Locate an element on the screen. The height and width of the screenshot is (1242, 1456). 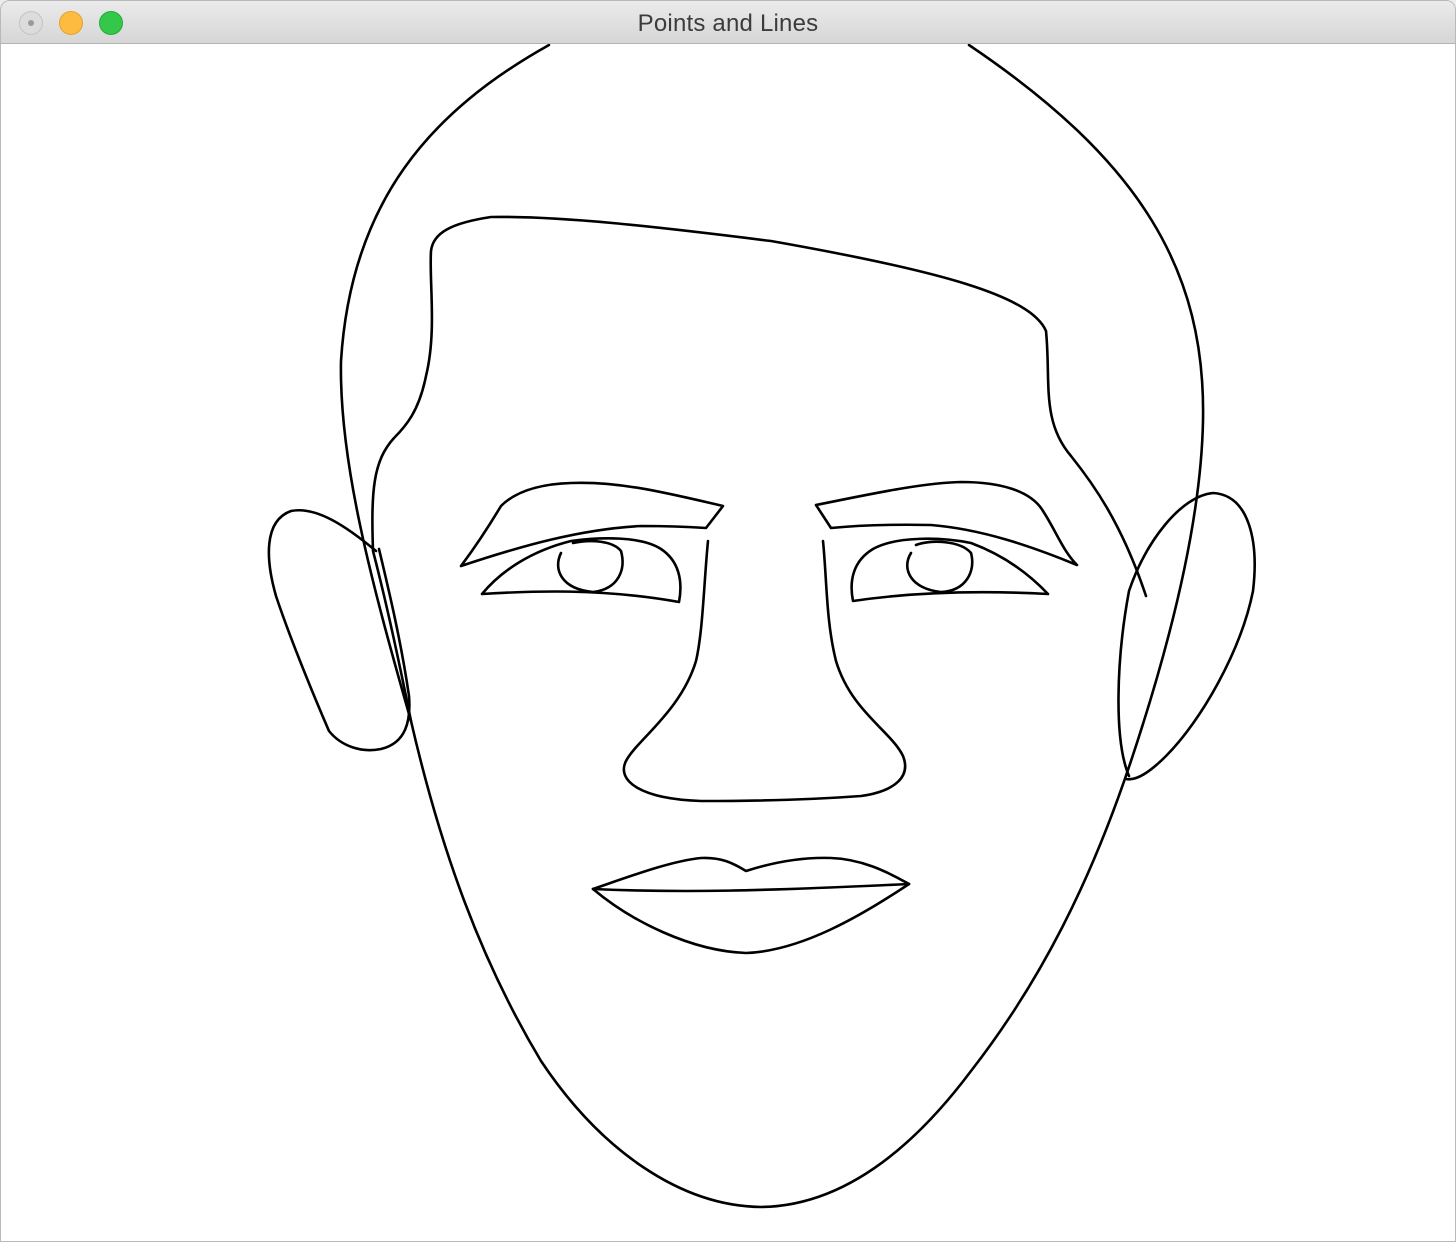
upper-lip is located at coordinates (751, 873).